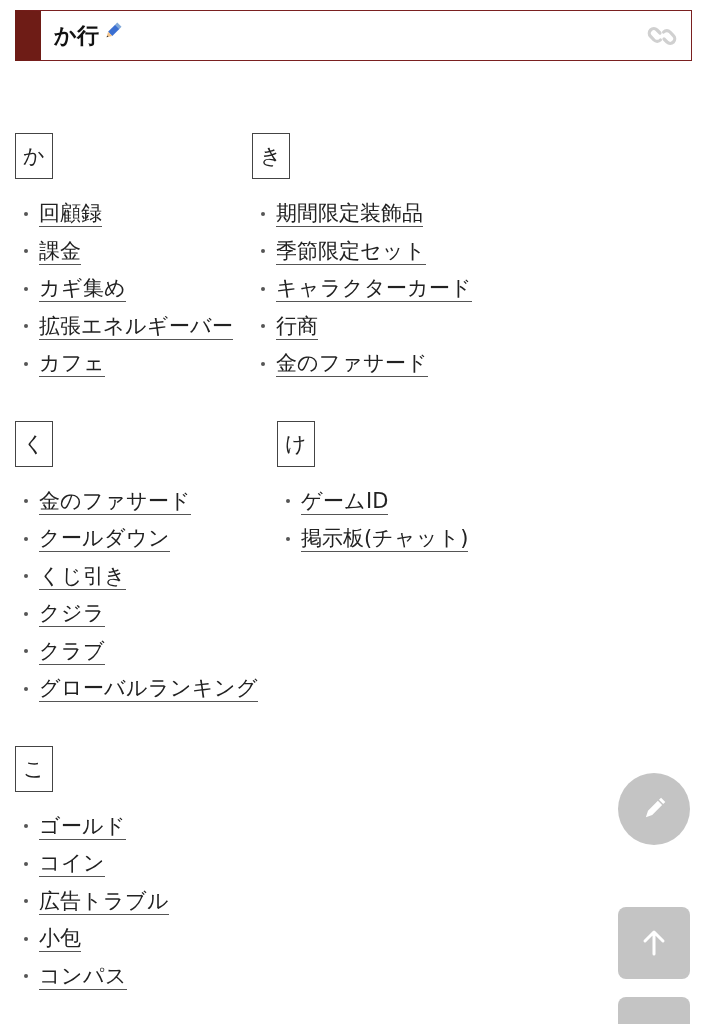 This screenshot has height=1024, width=707. Describe the element at coordinates (60, 251) in the screenshot. I see `term-link: 課金` at that location.